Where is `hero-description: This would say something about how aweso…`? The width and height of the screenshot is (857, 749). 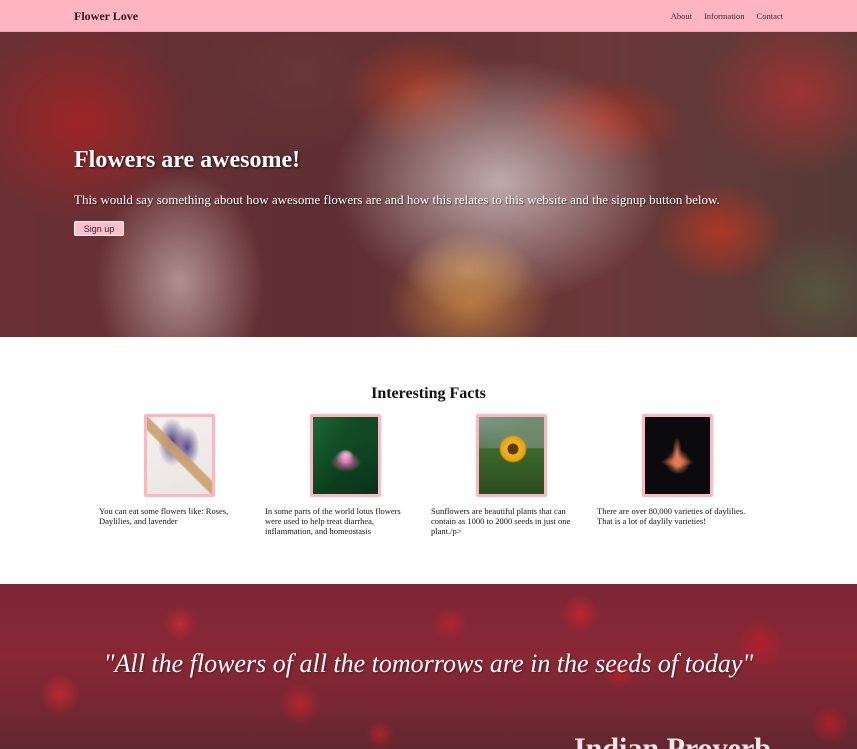 hero-description: This would say something about how aweso… is located at coordinates (397, 199).